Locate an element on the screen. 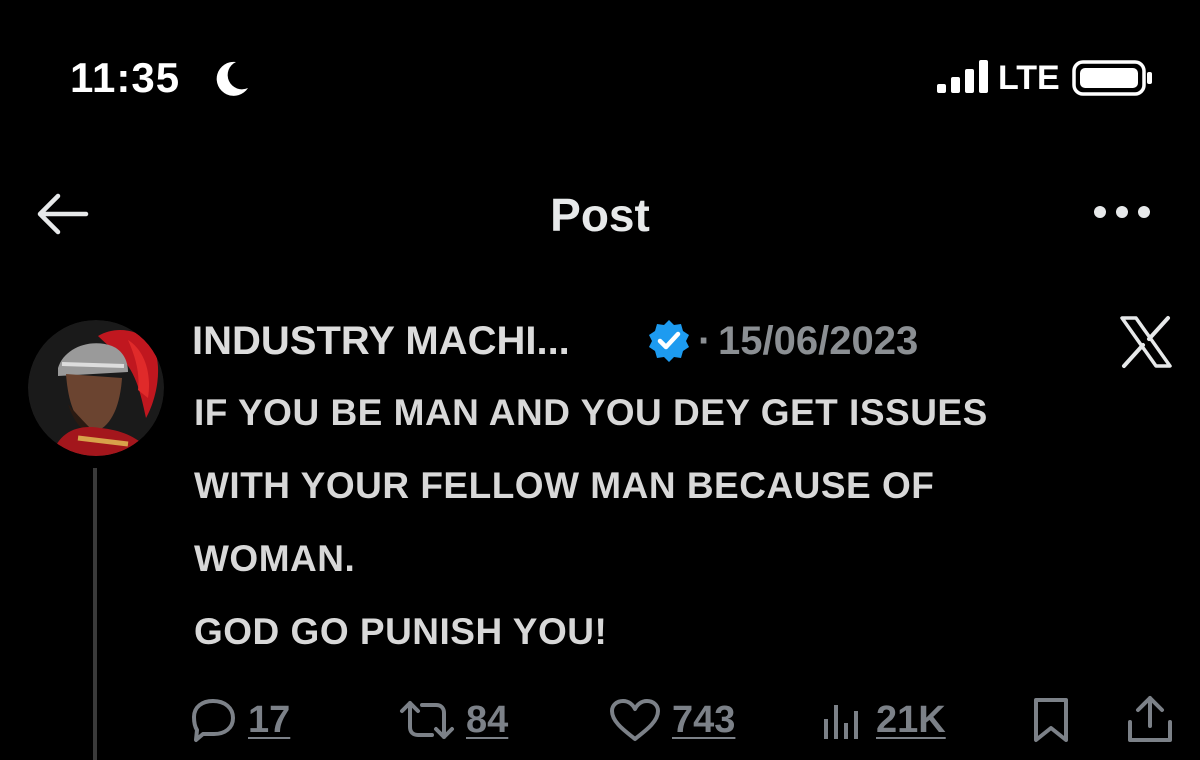 The image size is (1200, 760). post-date: 15/06/2023 is located at coordinates (818, 341).